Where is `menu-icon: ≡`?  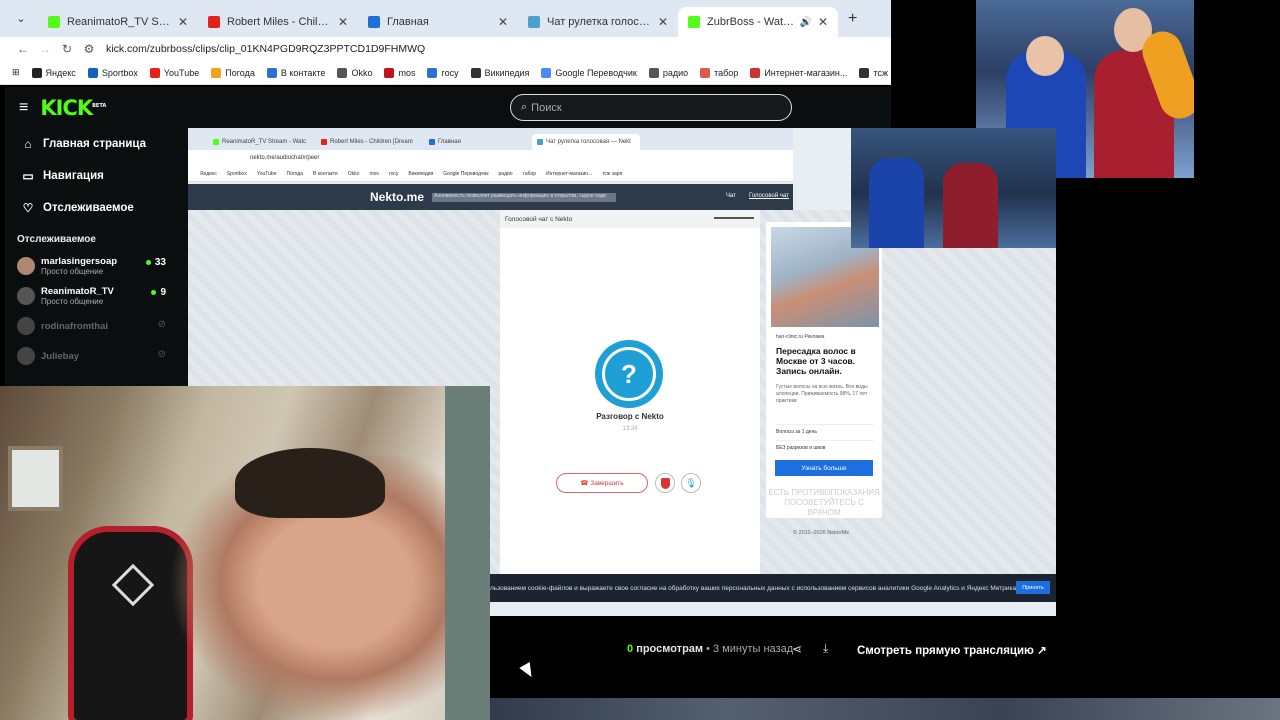
menu-icon: ≡ is located at coordinates (23, 108).